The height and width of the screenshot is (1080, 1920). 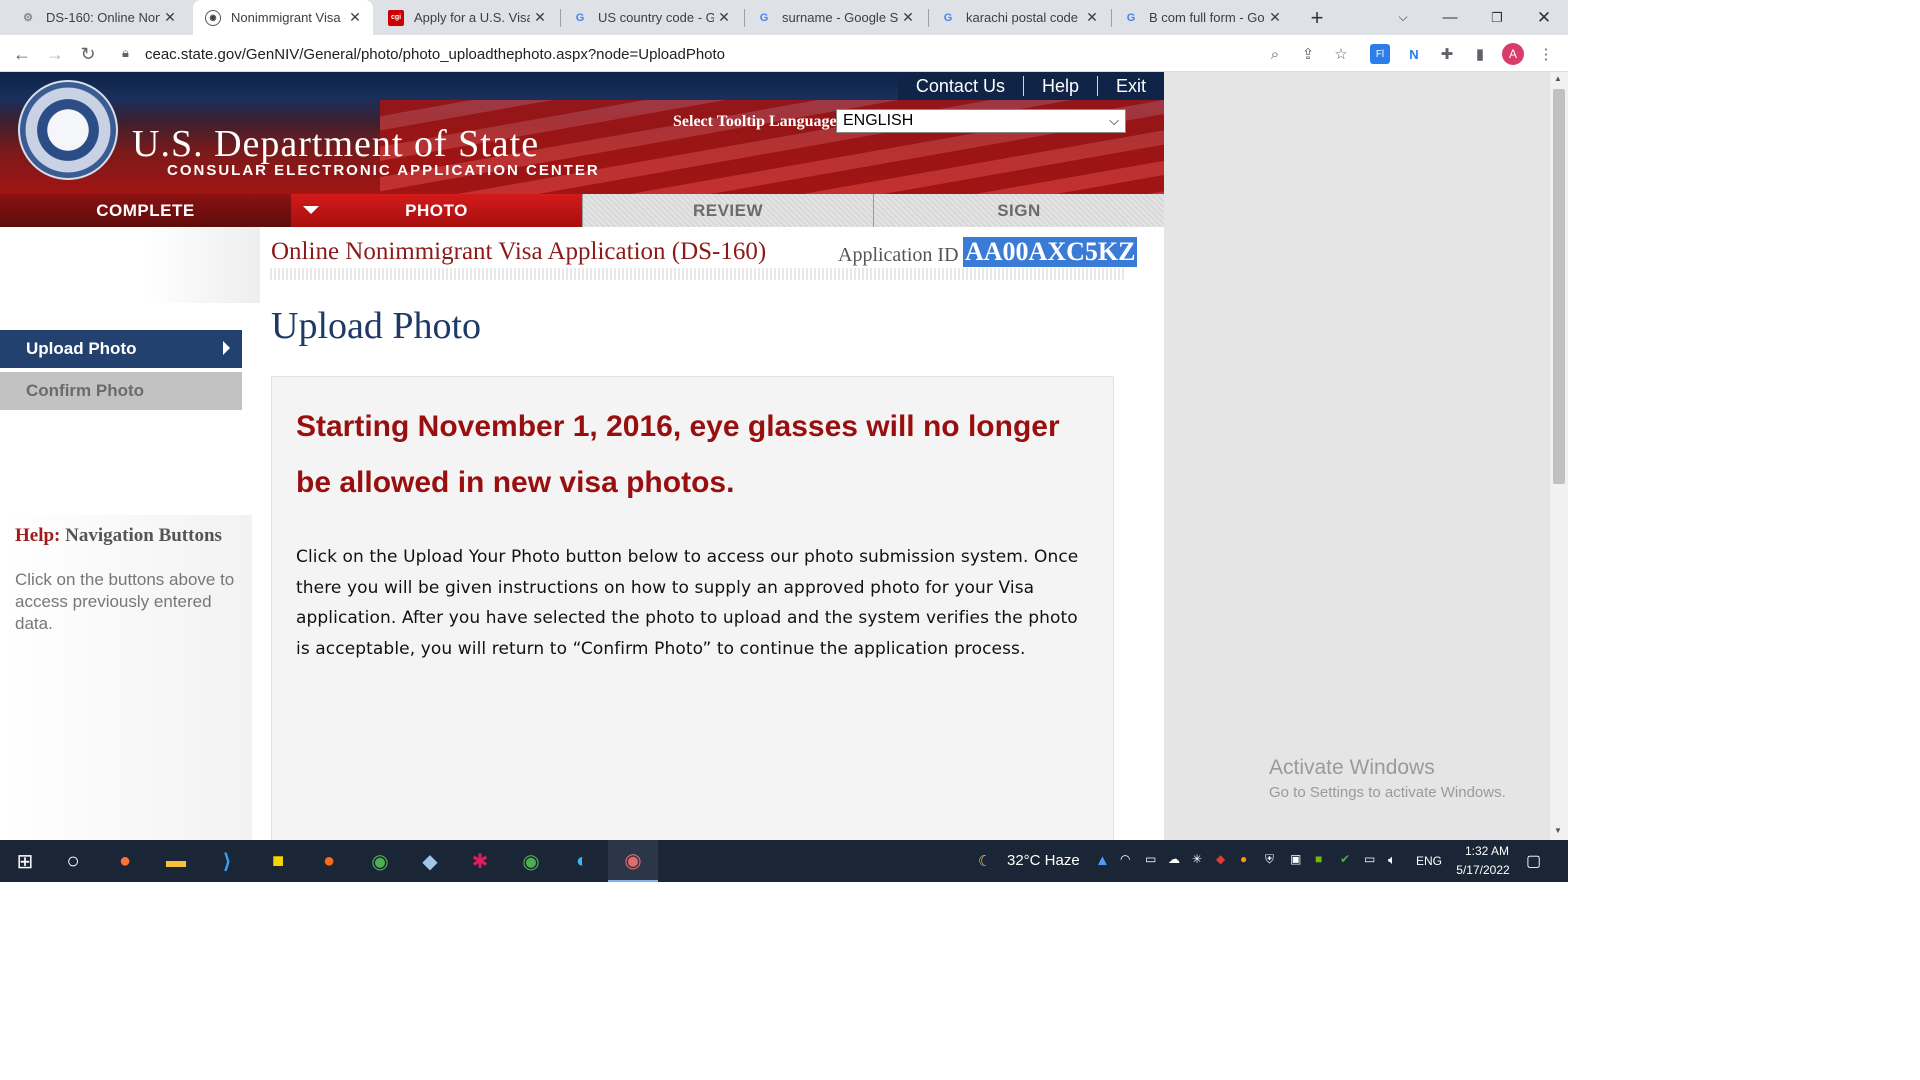 I want to click on tab-title: Apply for a U.S. Visa |, so click(x=472, y=17).